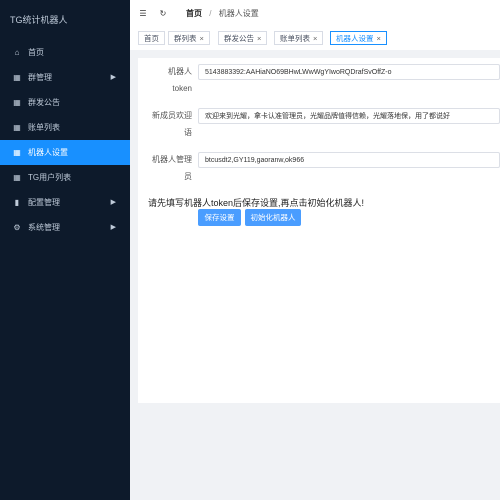 This screenshot has height=500, width=500. What do you see at coordinates (44, 202) in the screenshot?
I see `sidebar-item-label: 配置管理` at bounding box center [44, 202].